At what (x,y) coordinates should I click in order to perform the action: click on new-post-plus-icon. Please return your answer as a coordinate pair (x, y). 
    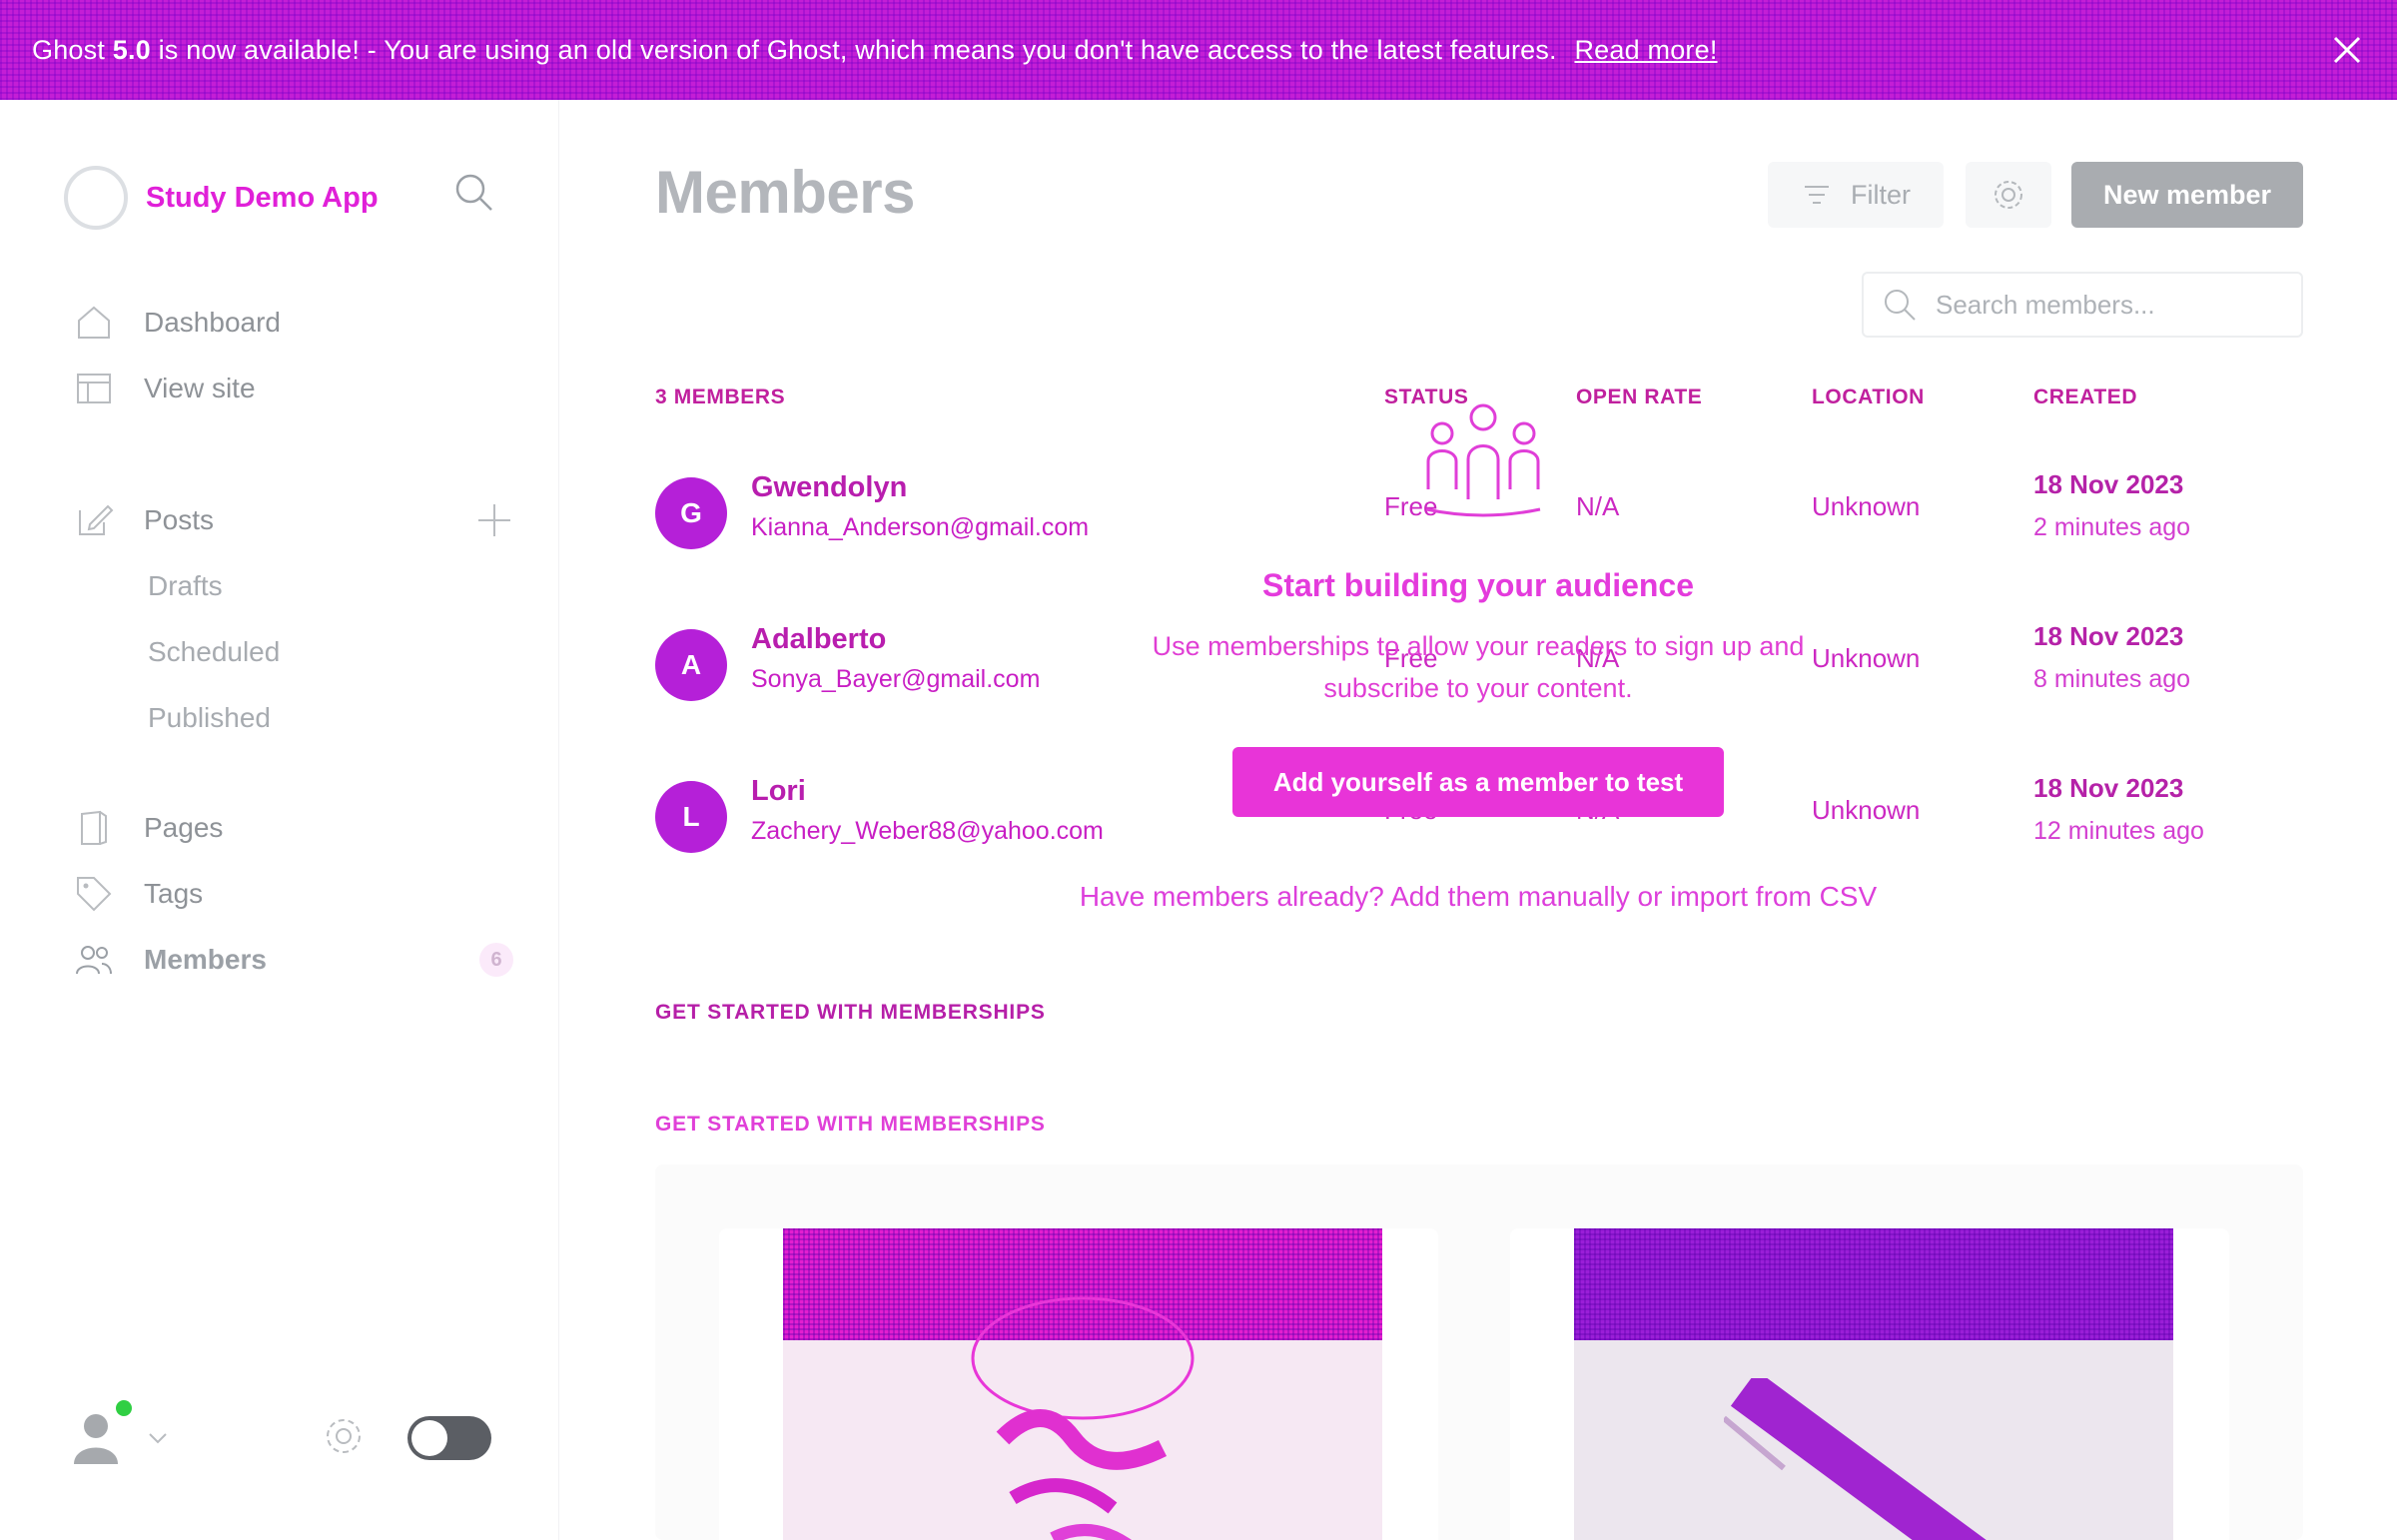
    Looking at the image, I should click on (494, 520).